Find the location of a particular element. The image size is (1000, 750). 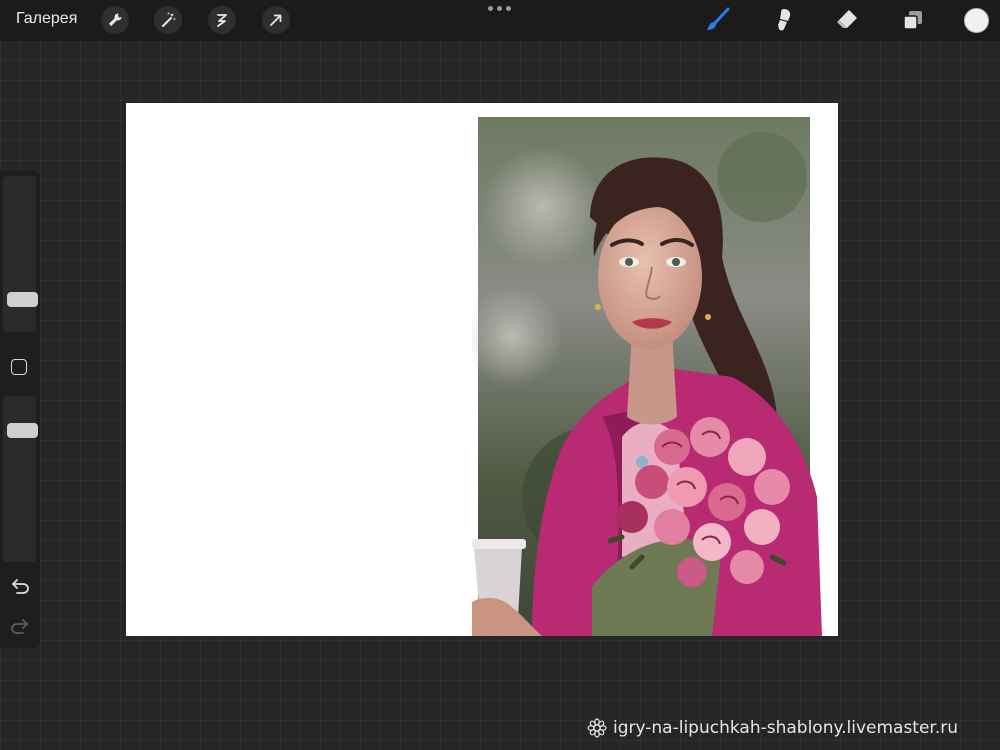

layers-button is located at coordinates (913, 20).